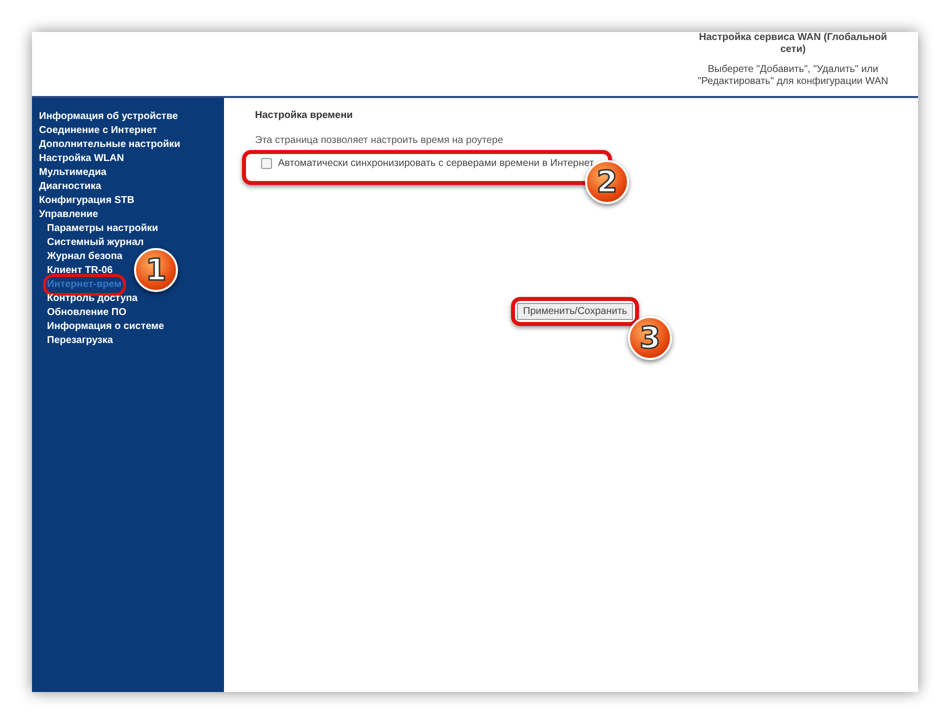  I want to click on sidebar-item: Информация об устройстве, so click(108, 117).